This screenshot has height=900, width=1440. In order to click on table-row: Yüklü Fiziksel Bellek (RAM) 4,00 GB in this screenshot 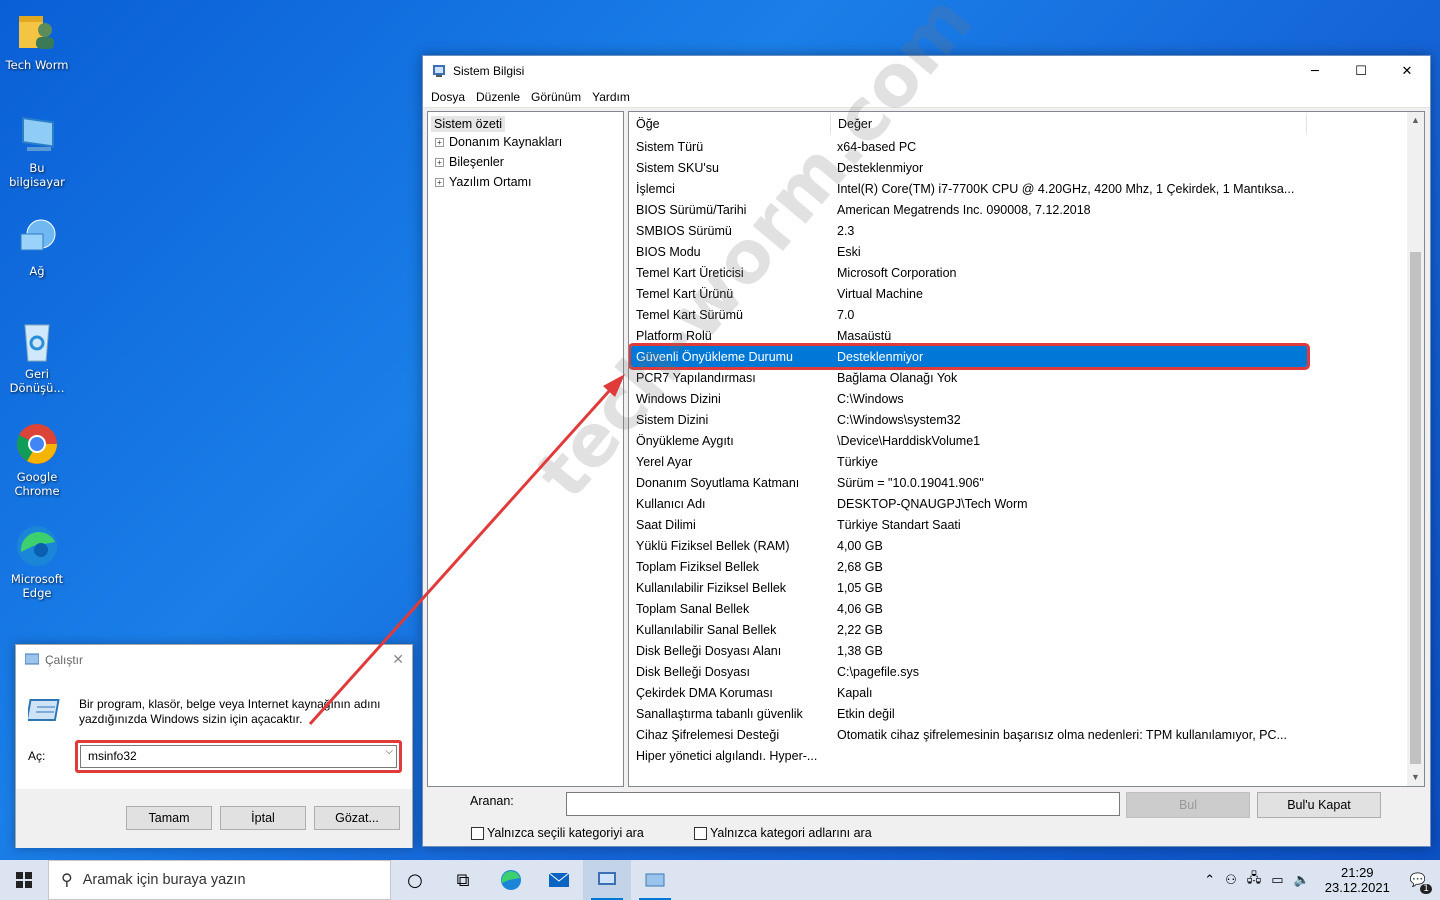, I will do `click(969, 545)`.